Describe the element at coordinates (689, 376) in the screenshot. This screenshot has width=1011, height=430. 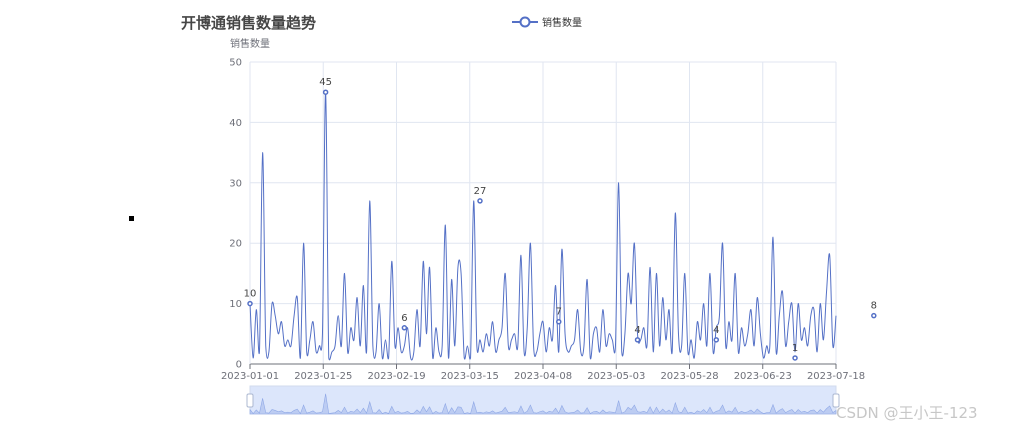
I see `x-tick-label: 2023-05-28` at that location.